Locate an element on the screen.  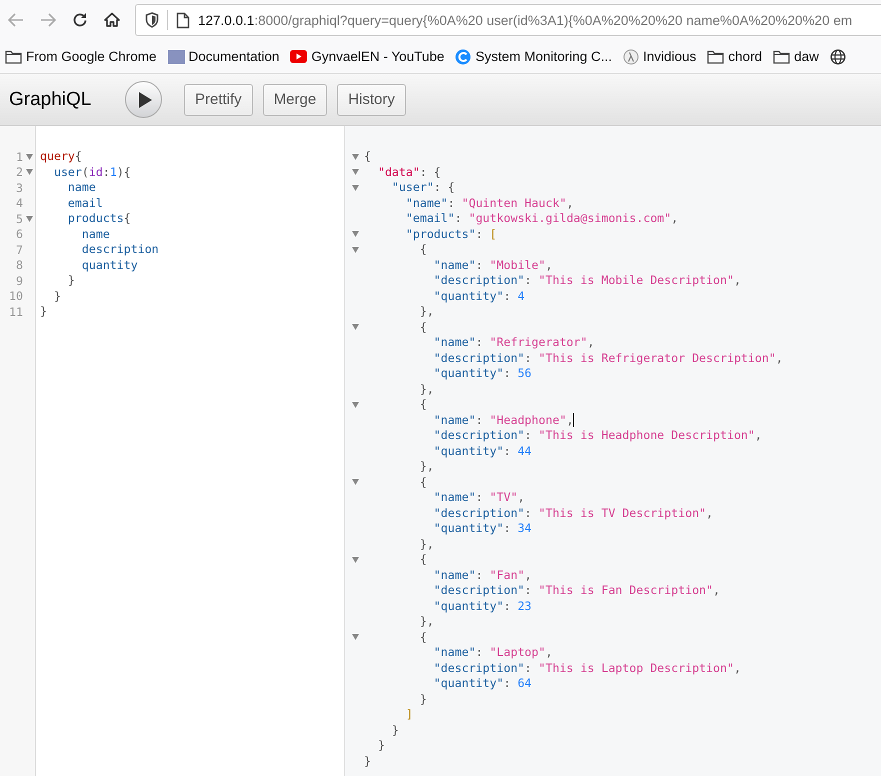
play-icon is located at coordinates (145, 100).